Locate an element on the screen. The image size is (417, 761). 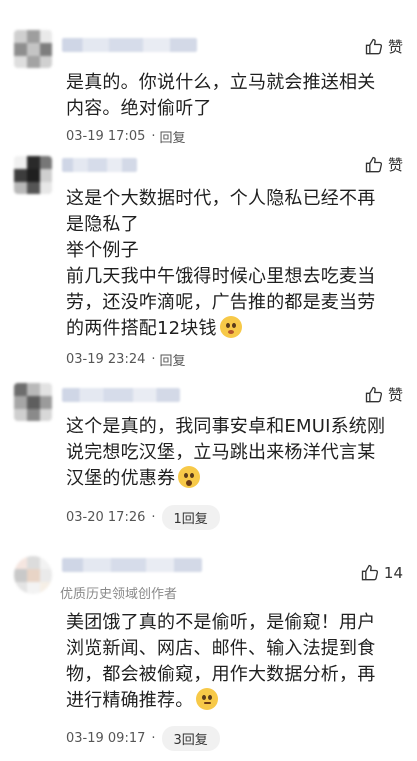
like-count: 14 is located at coordinates (393, 573).